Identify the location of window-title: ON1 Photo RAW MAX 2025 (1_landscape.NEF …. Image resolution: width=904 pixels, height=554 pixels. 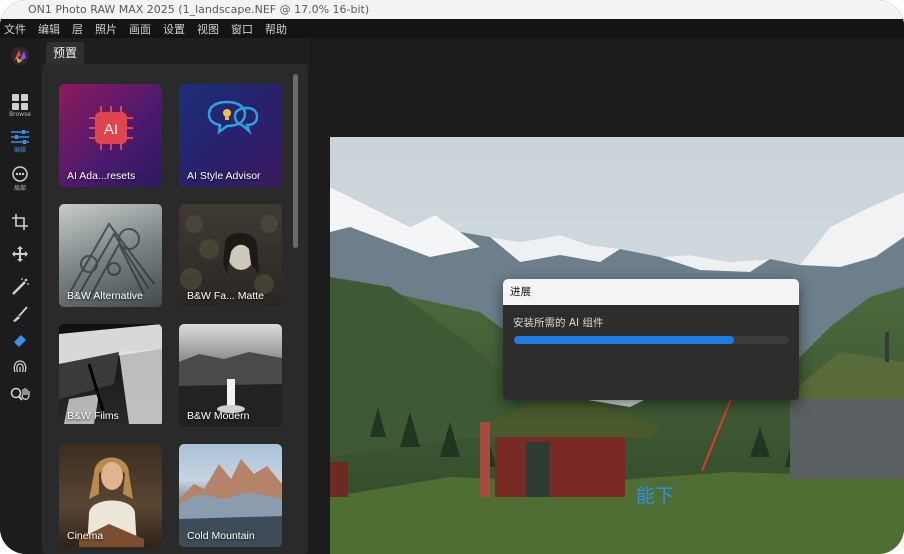
(199, 9).